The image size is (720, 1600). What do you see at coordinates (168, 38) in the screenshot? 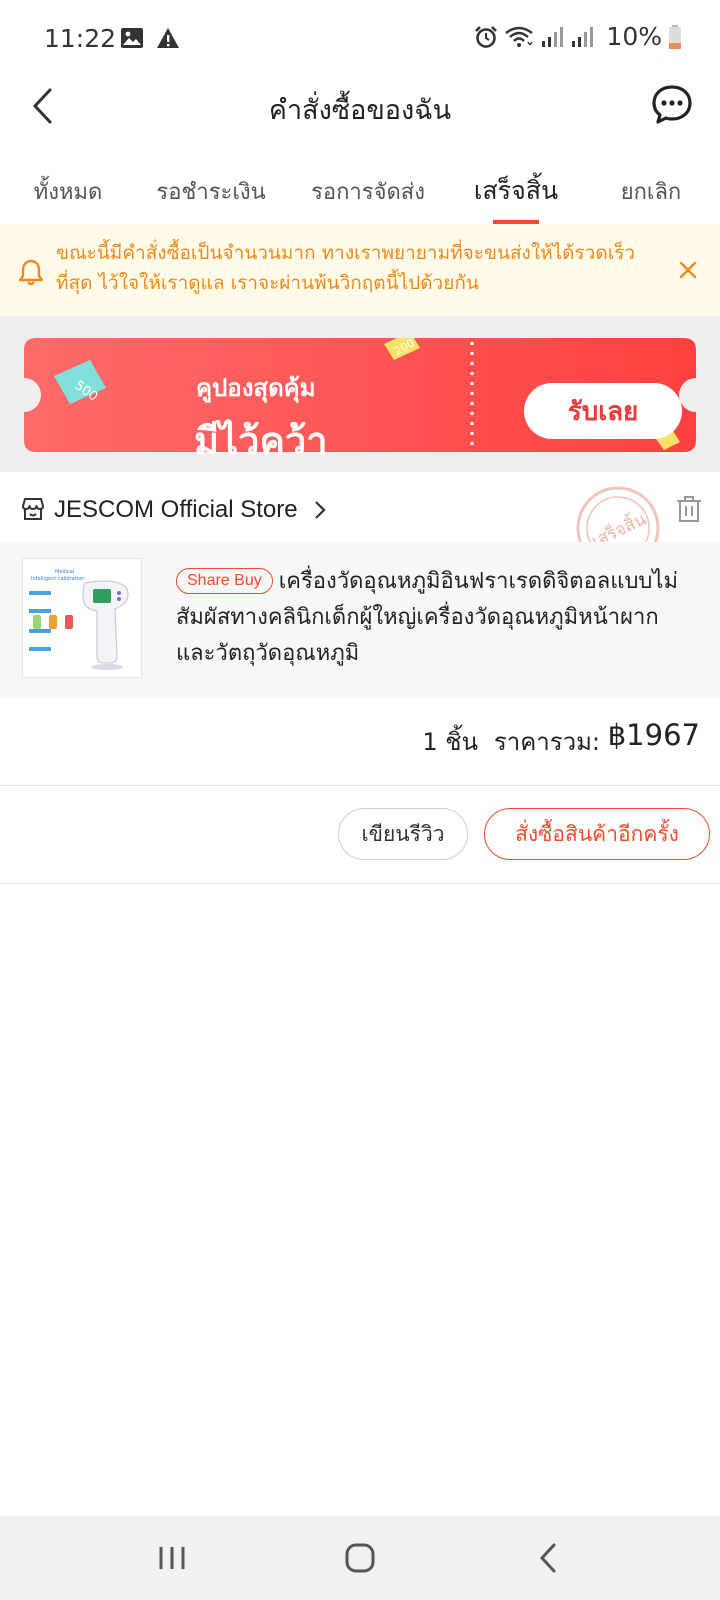
I see `warning-icon` at bounding box center [168, 38].